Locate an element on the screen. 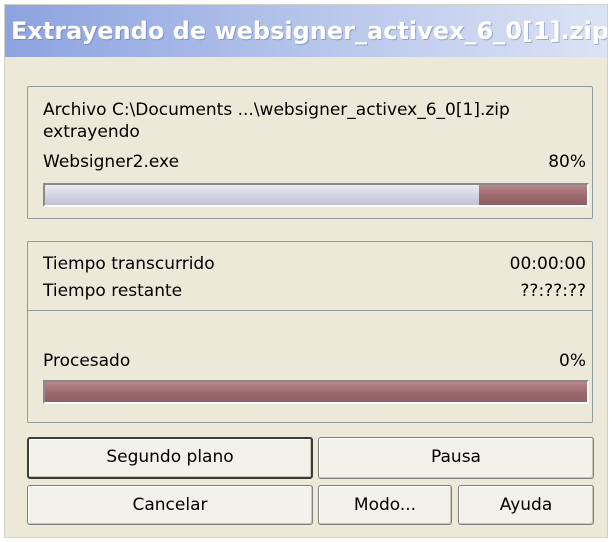  background-button: Segundo plano is located at coordinates (170, 458).